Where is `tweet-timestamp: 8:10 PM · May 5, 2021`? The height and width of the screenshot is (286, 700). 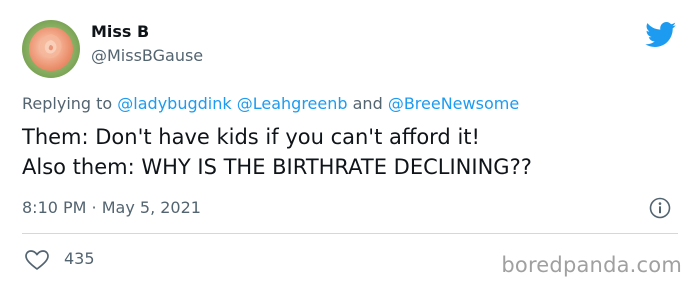
tweet-timestamp: 8:10 PM · May 5, 2021 is located at coordinates (111, 208).